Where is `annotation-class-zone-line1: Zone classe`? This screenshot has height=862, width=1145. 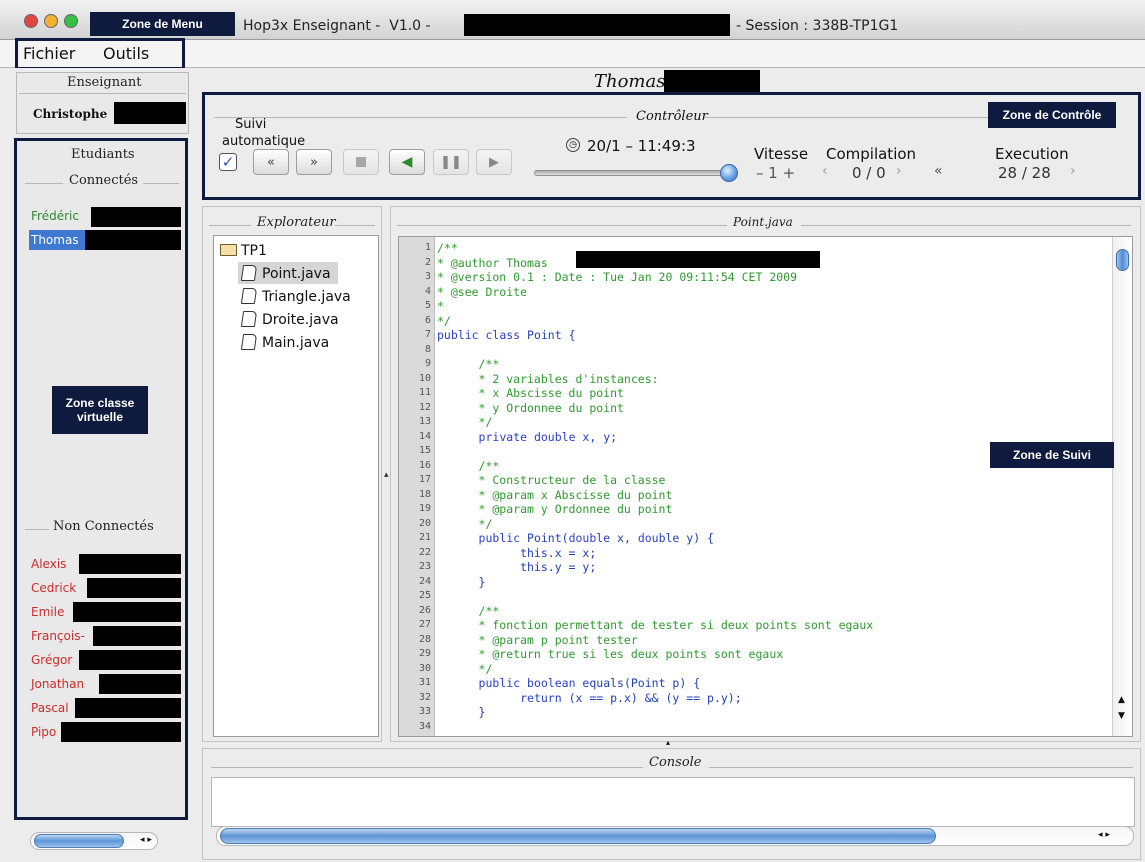
annotation-class-zone-line1: Zone classe is located at coordinates (100, 403).